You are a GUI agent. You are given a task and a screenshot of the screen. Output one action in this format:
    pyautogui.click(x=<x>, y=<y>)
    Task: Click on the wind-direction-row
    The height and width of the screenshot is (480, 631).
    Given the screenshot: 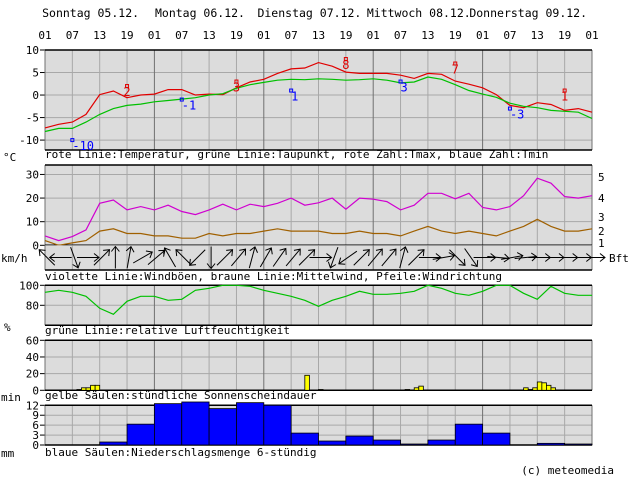 What is the action you would take?
    pyautogui.click(x=322, y=258)
    